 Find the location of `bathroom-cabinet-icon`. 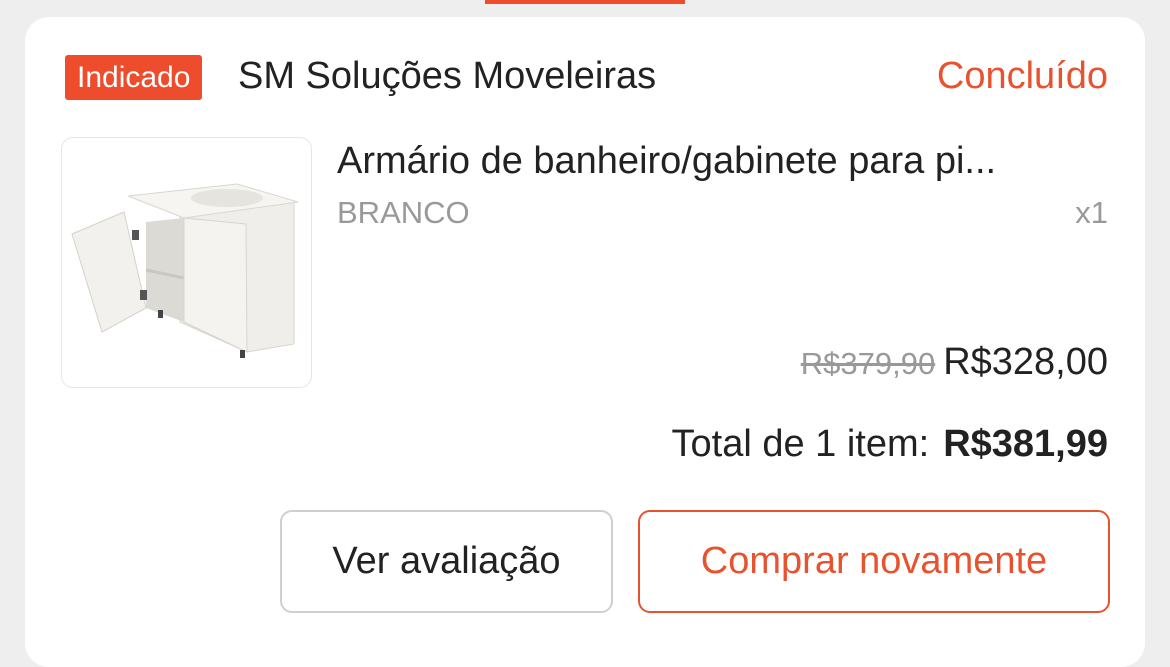

bathroom-cabinet-icon is located at coordinates (185, 270).